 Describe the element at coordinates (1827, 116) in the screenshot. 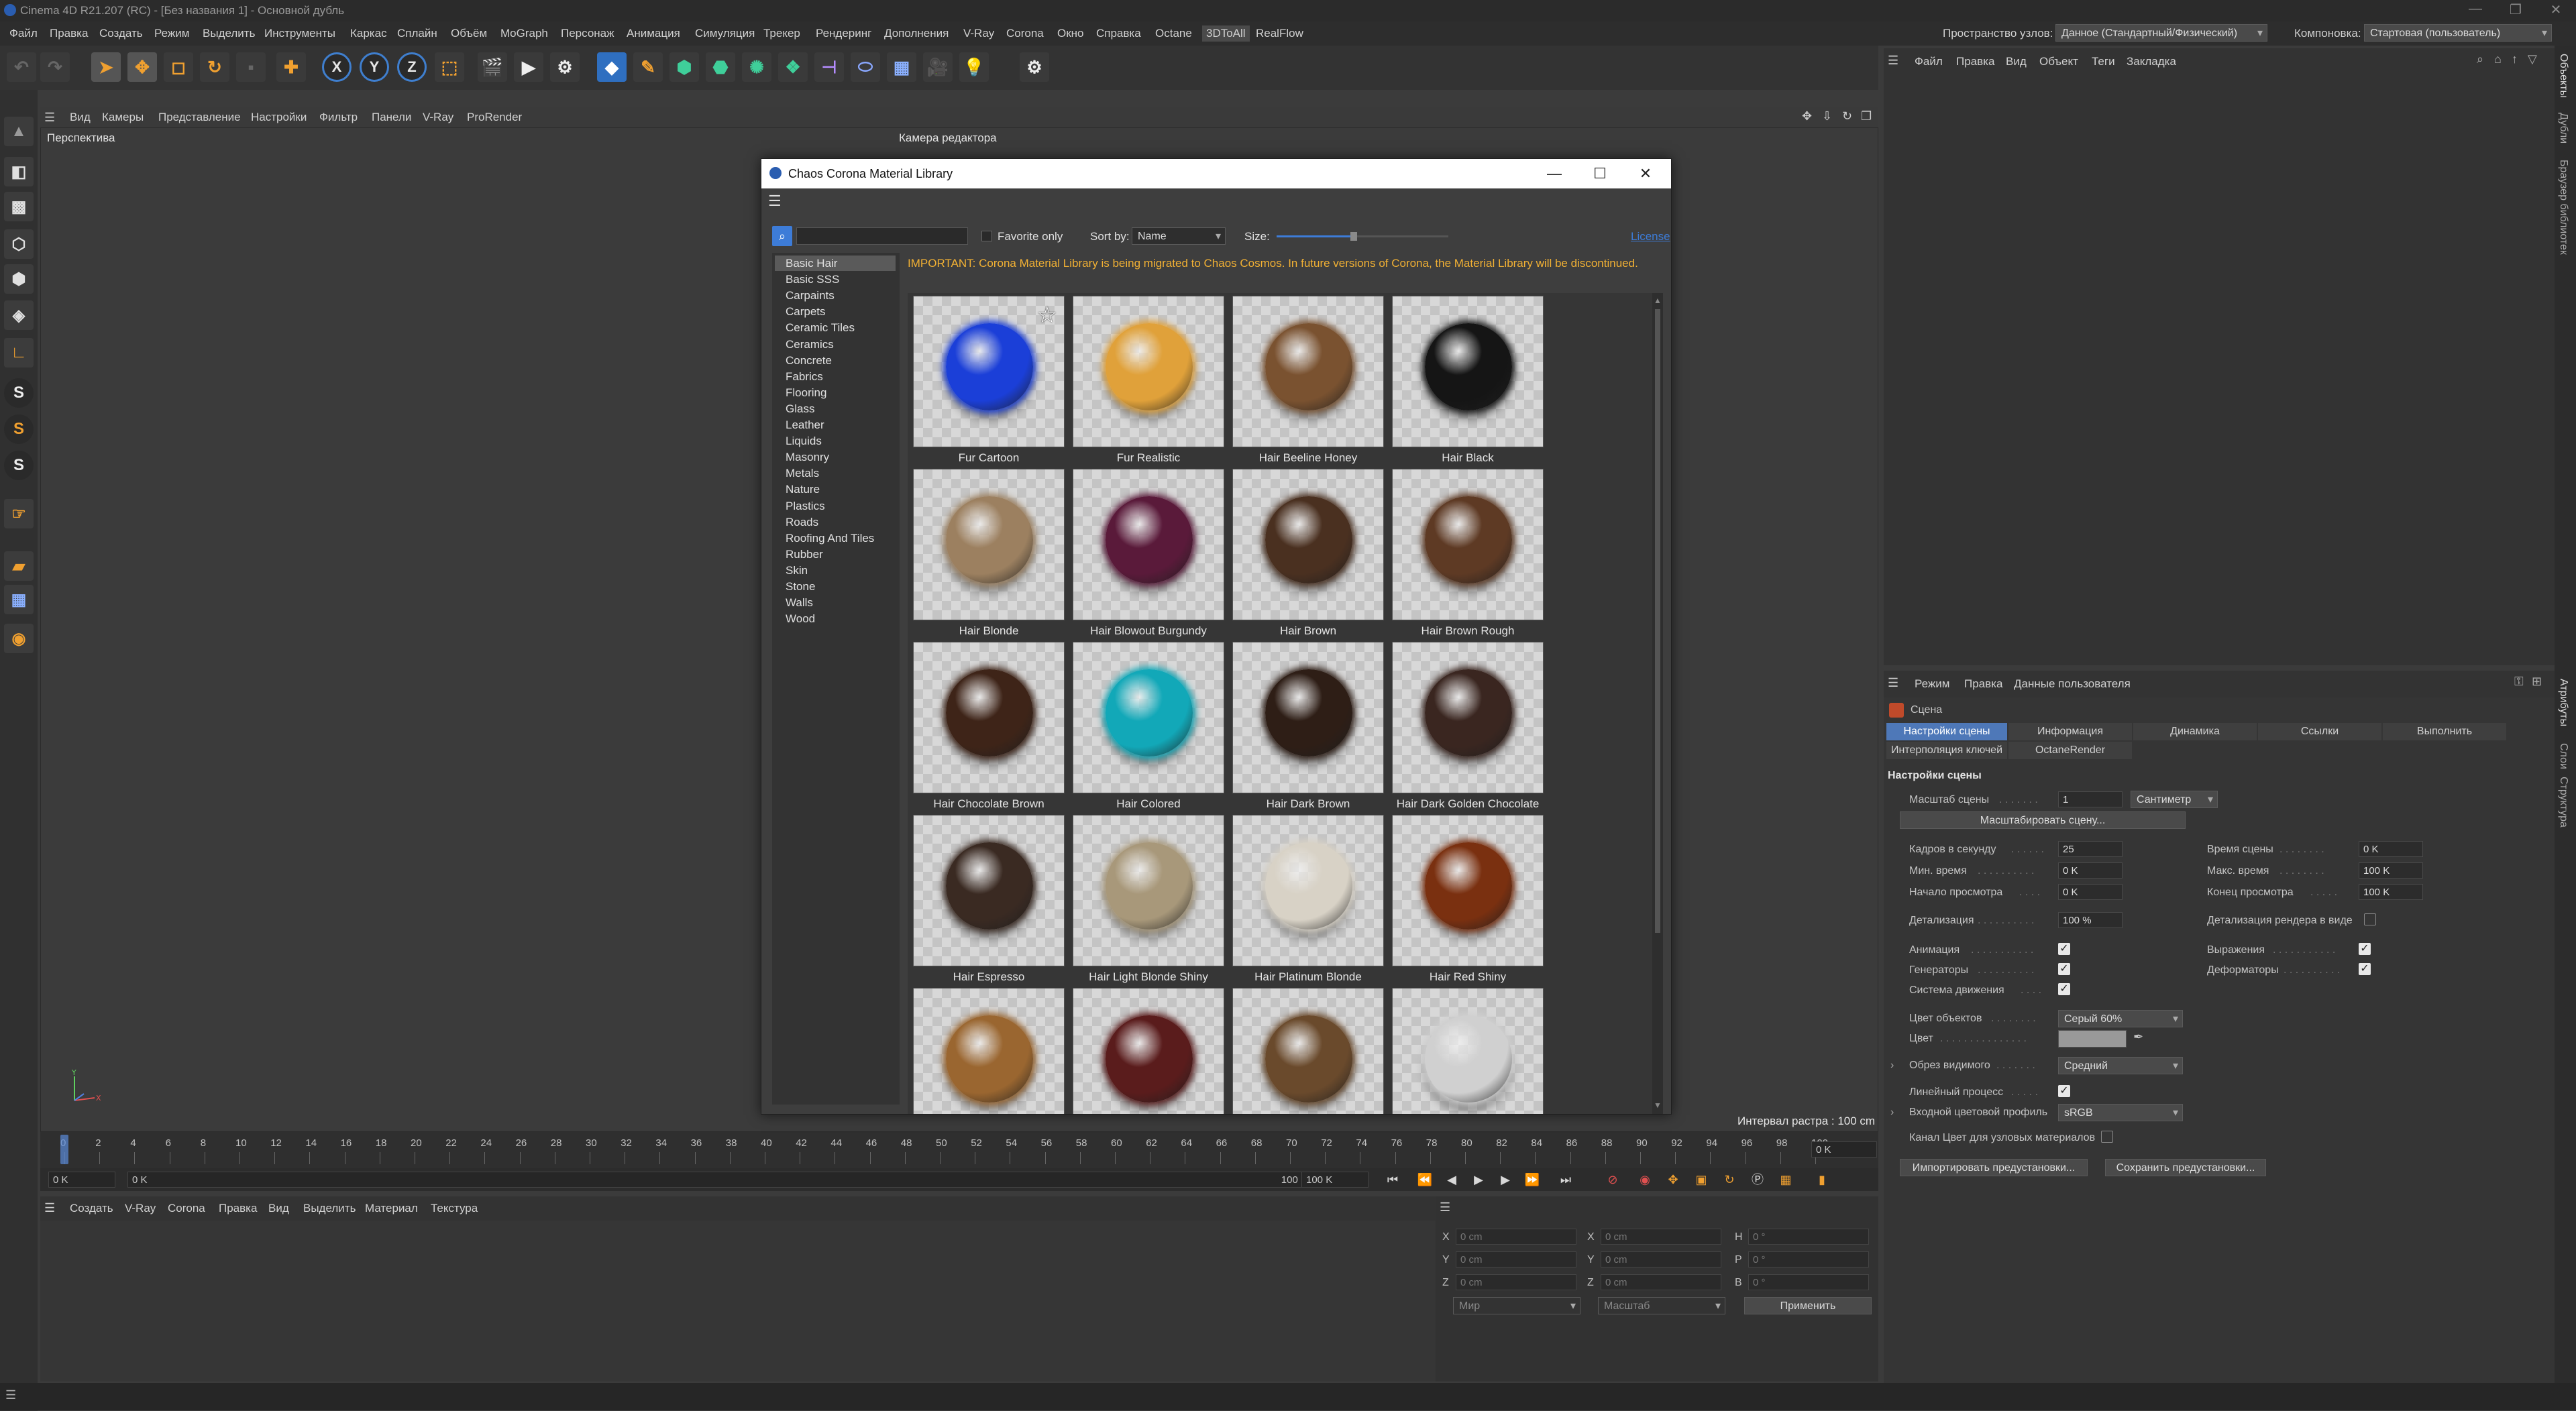

I see `viewport-zoom-icon: ⇩` at that location.